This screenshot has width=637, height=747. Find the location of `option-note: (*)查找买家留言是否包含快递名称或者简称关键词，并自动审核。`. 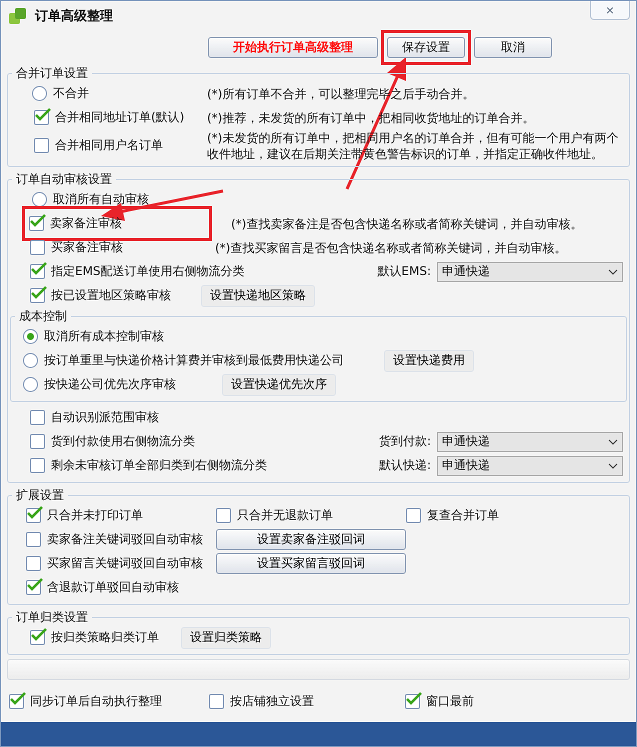

option-note: (*)查找买家留言是否包含快递名称或者简称关键词，并自动审核。 is located at coordinates (391, 248).